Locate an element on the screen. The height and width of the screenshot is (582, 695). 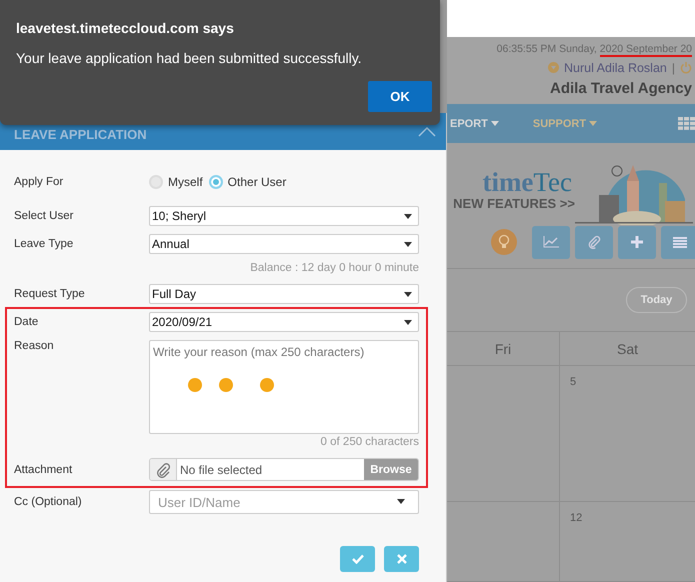
check-icon is located at coordinates (358, 559).